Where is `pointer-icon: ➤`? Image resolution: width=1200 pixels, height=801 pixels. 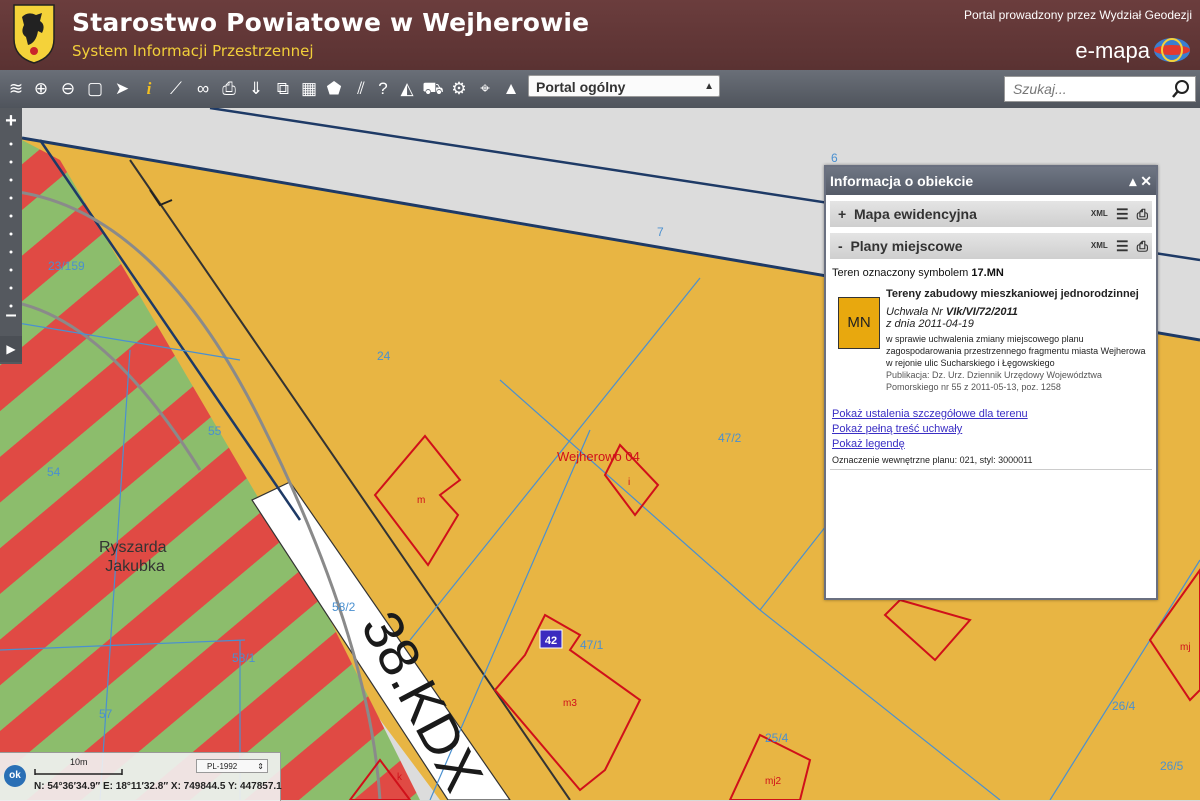
pointer-icon: ➤ is located at coordinates (122, 89).